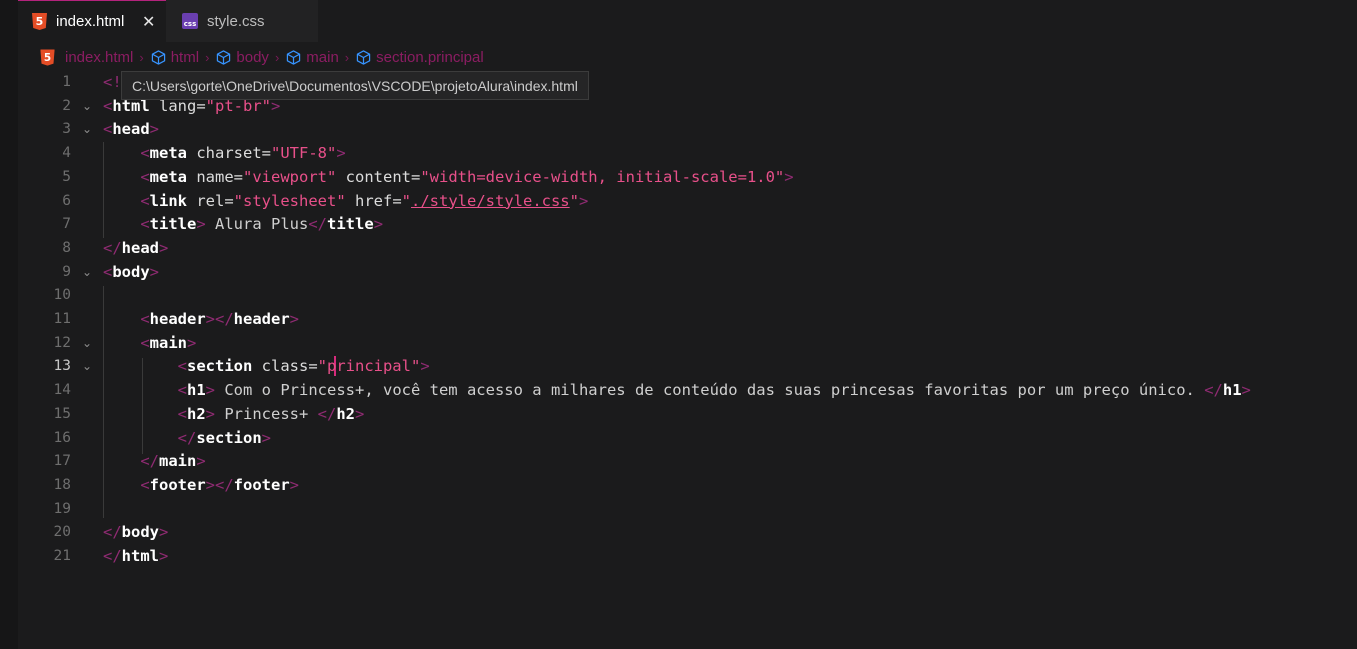 This screenshot has height=649, width=1357. What do you see at coordinates (62, 461) in the screenshot?
I see `line-number: 17` at bounding box center [62, 461].